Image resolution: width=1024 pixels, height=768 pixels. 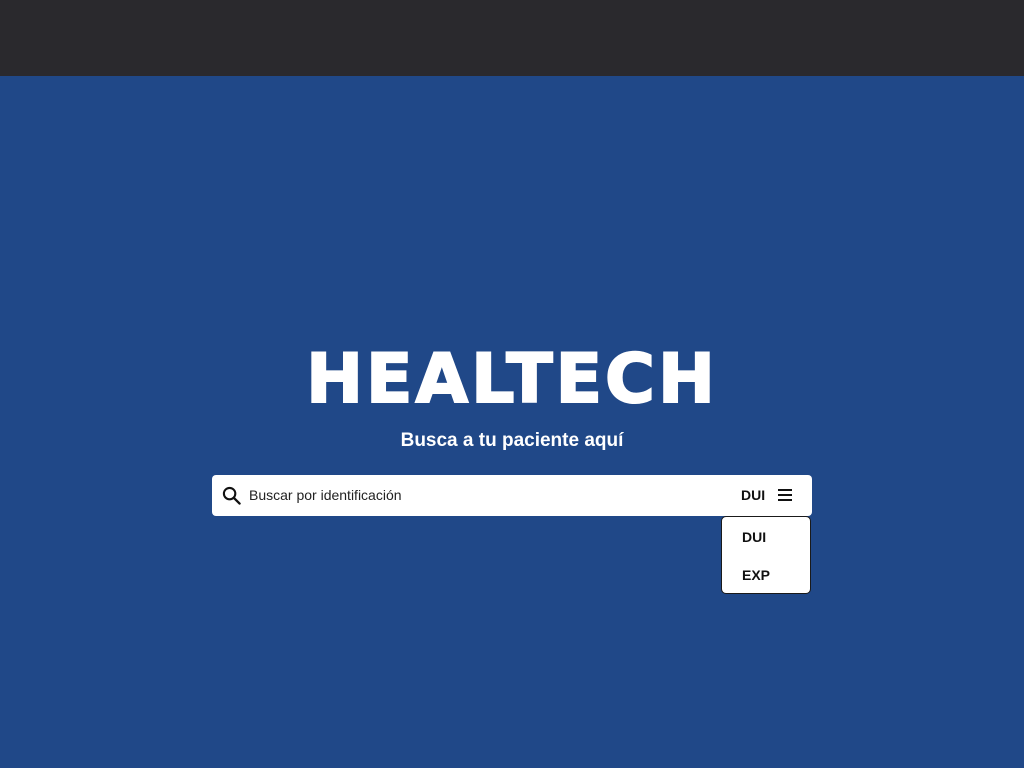 I want to click on top-bar, so click(x=512, y=38).